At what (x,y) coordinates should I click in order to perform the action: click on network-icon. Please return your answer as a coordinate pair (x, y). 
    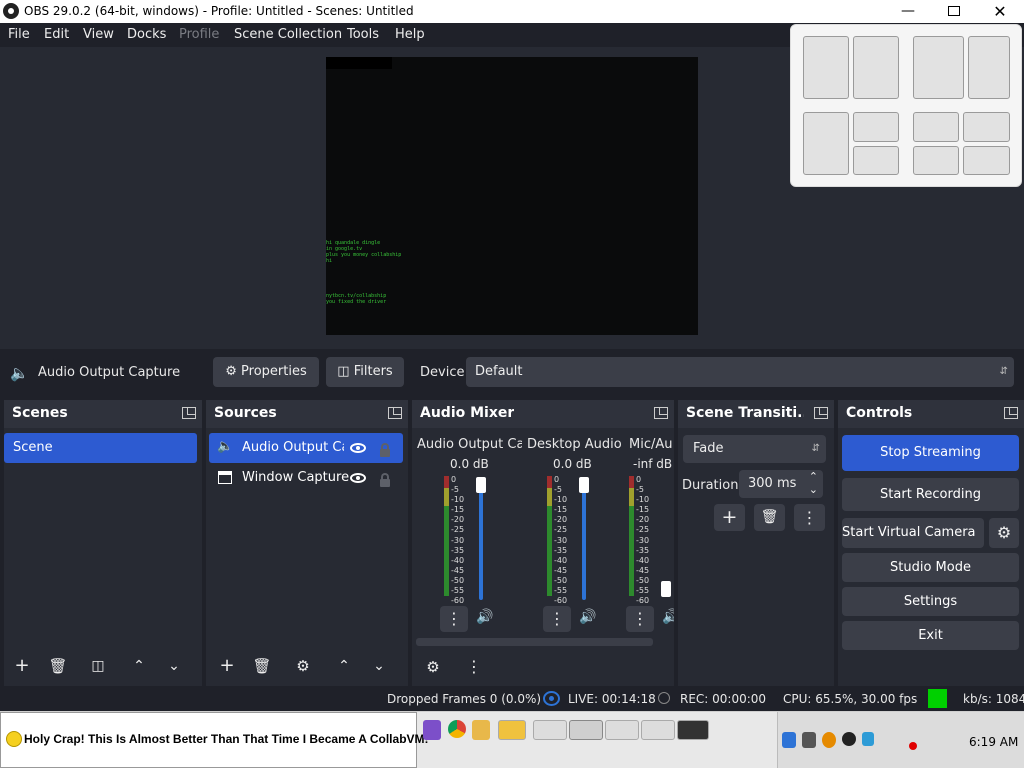
    Looking at the image, I should click on (868, 739).